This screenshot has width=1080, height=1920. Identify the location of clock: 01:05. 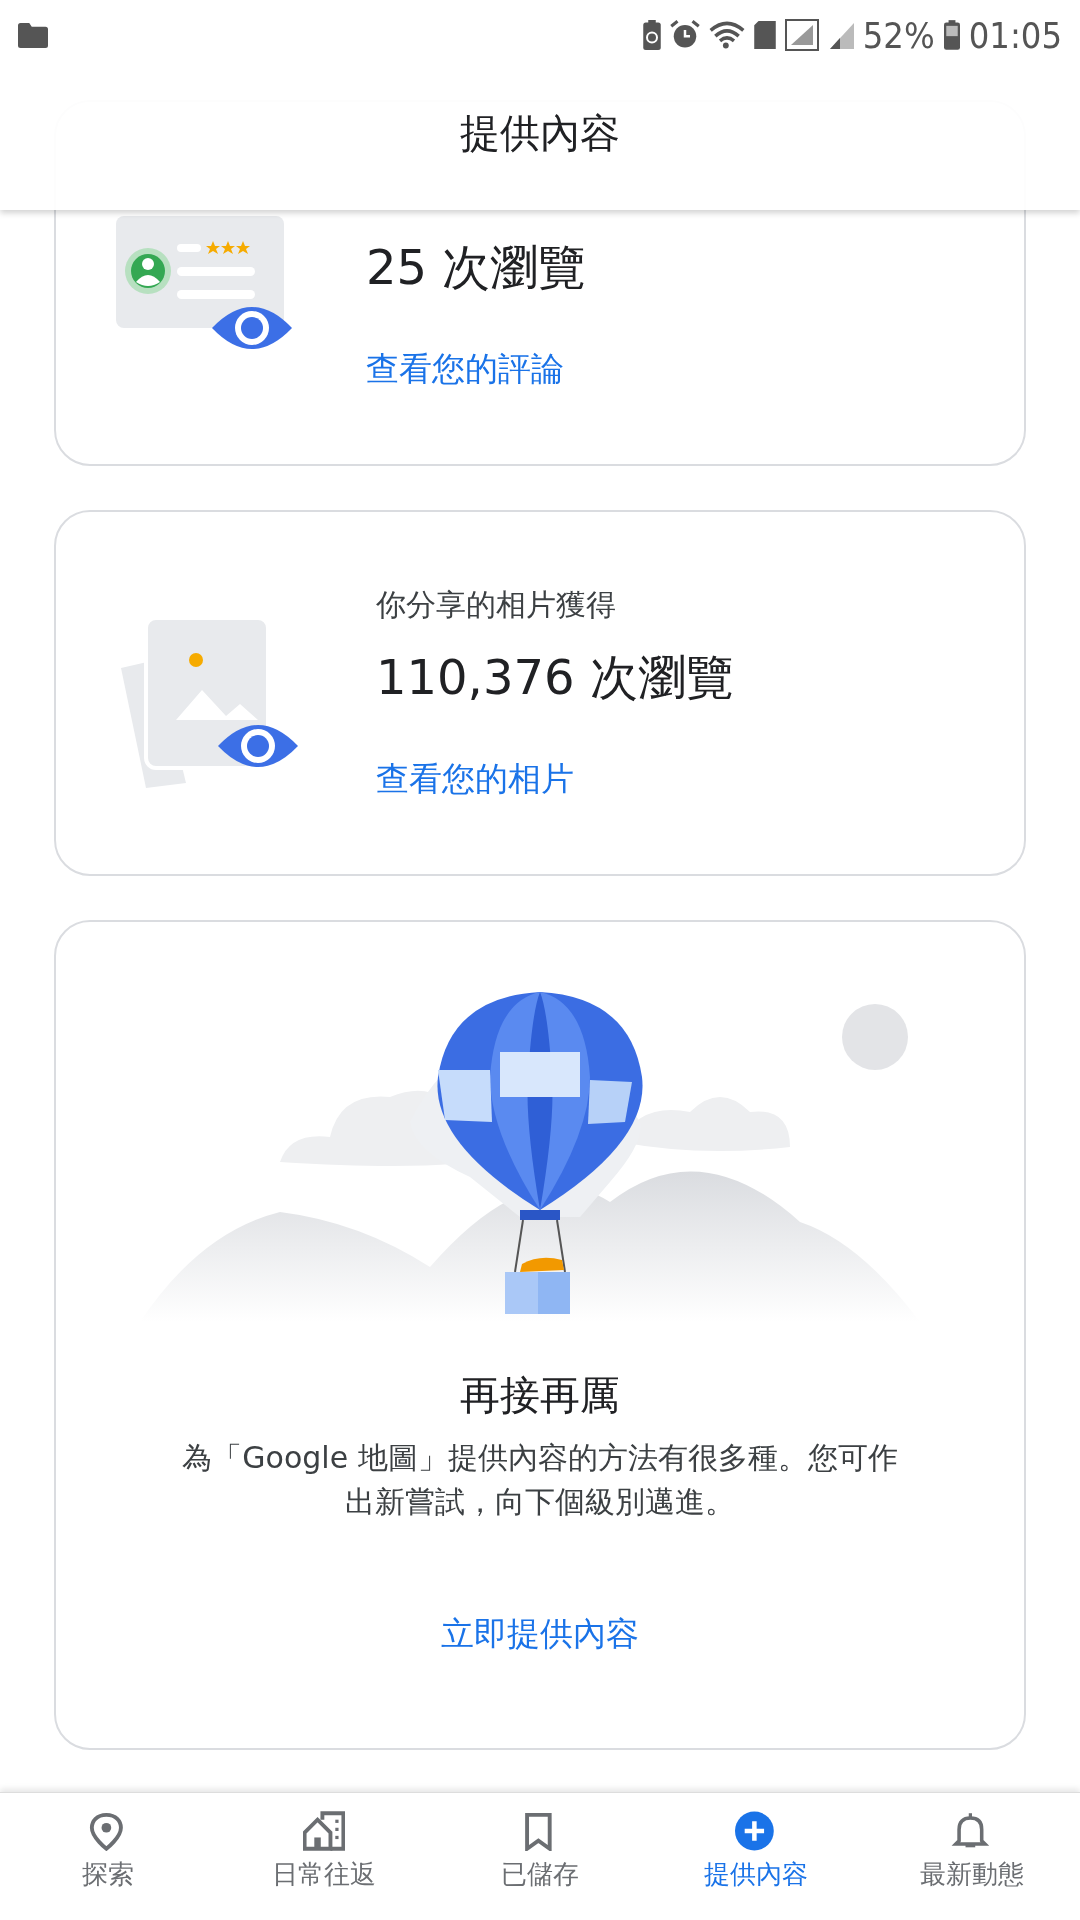
(1015, 35).